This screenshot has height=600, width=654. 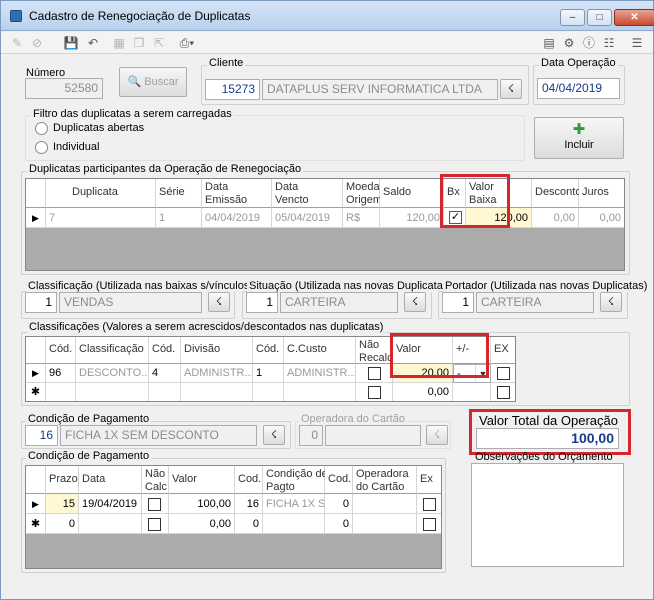 I want to click on ex-checkbox, so click(x=429, y=504).